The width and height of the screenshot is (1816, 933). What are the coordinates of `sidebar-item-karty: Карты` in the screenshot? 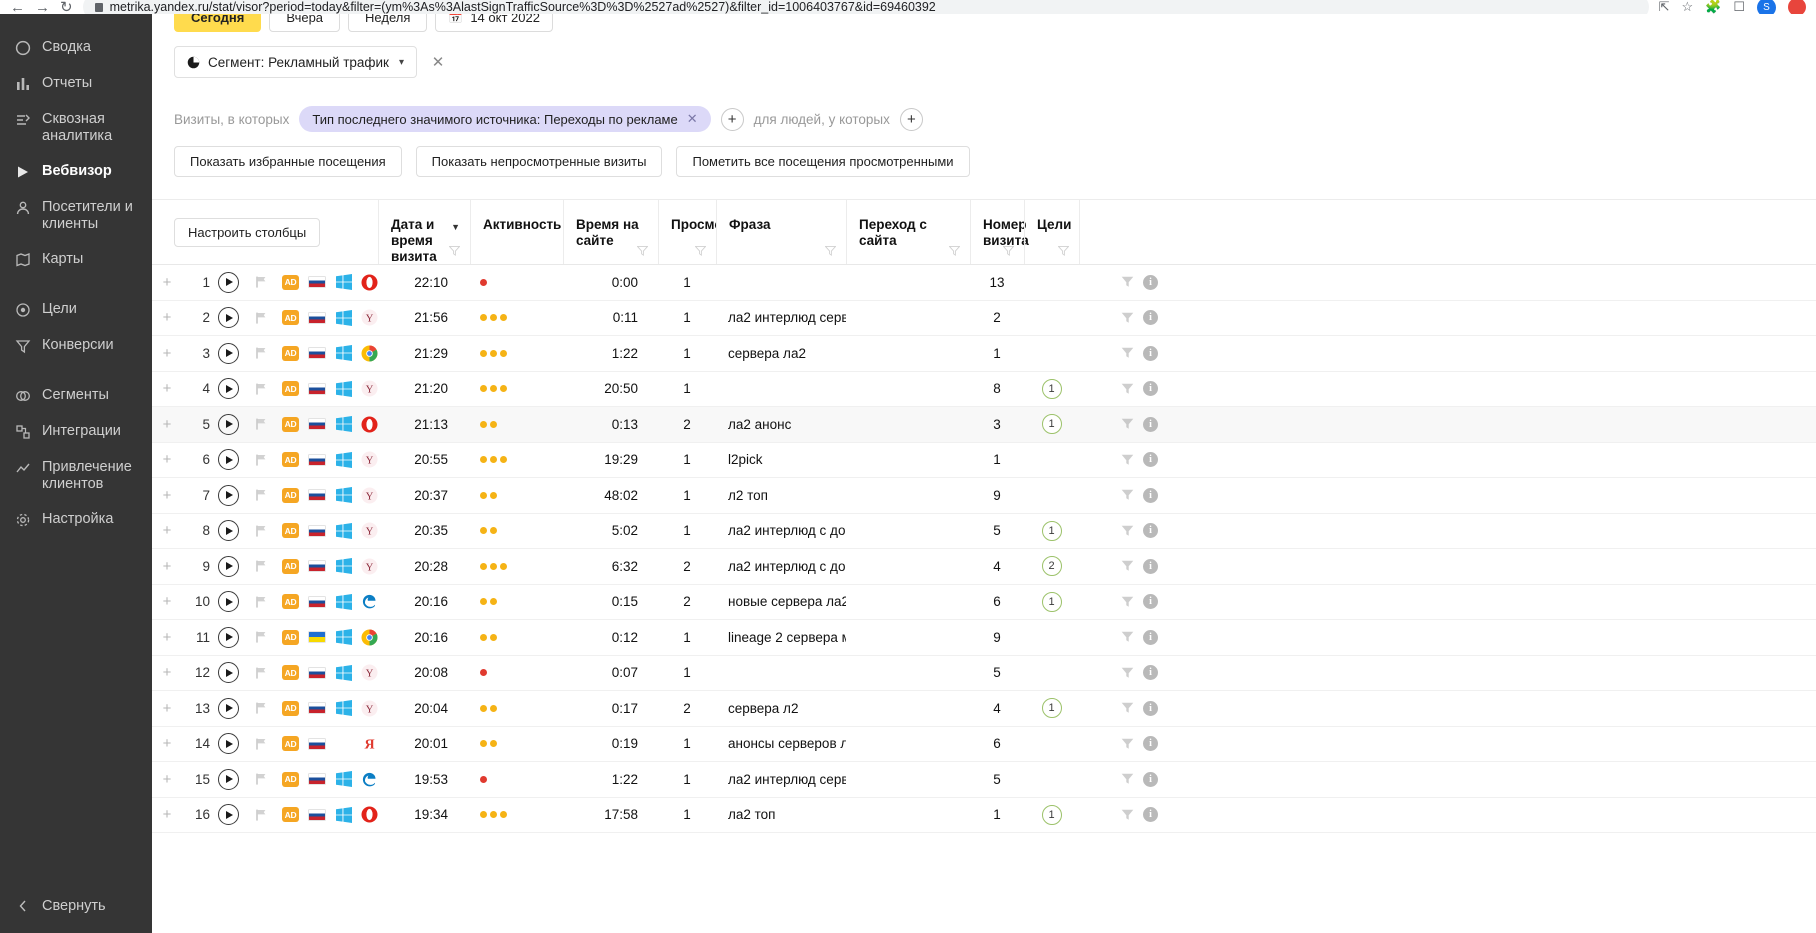 It's located at (76, 260).